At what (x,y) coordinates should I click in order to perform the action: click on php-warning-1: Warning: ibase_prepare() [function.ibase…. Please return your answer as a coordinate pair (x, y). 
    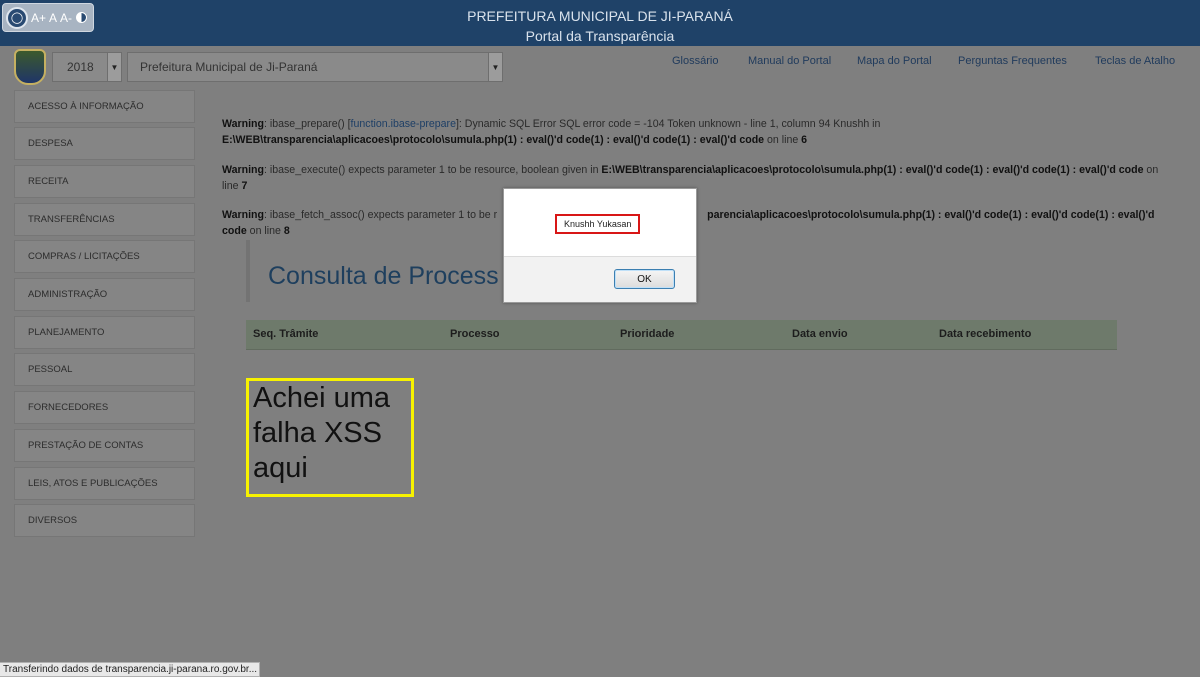
    Looking at the image, I should click on (694, 132).